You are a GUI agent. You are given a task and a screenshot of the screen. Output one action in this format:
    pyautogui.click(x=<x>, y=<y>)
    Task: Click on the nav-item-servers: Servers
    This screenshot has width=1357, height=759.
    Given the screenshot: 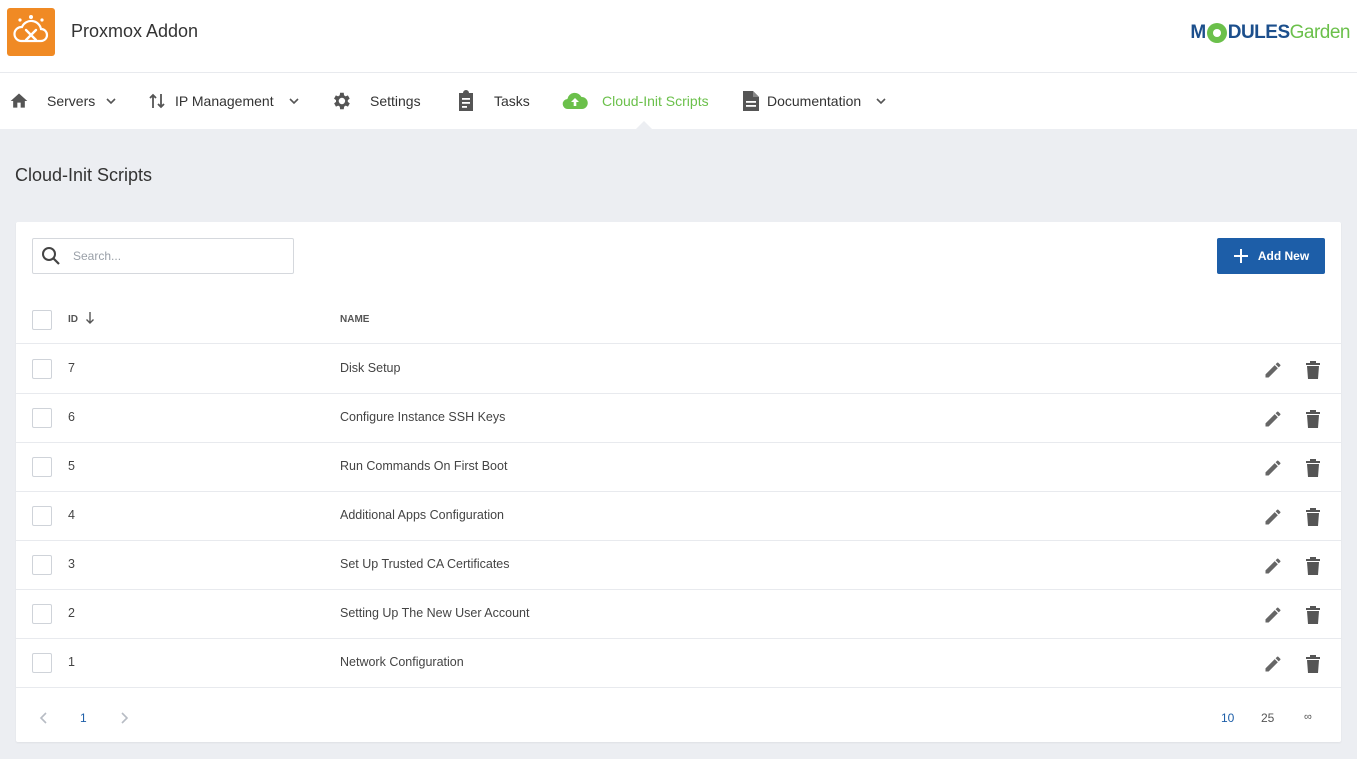 What is the action you would take?
    pyautogui.click(x=63, y=101)
    